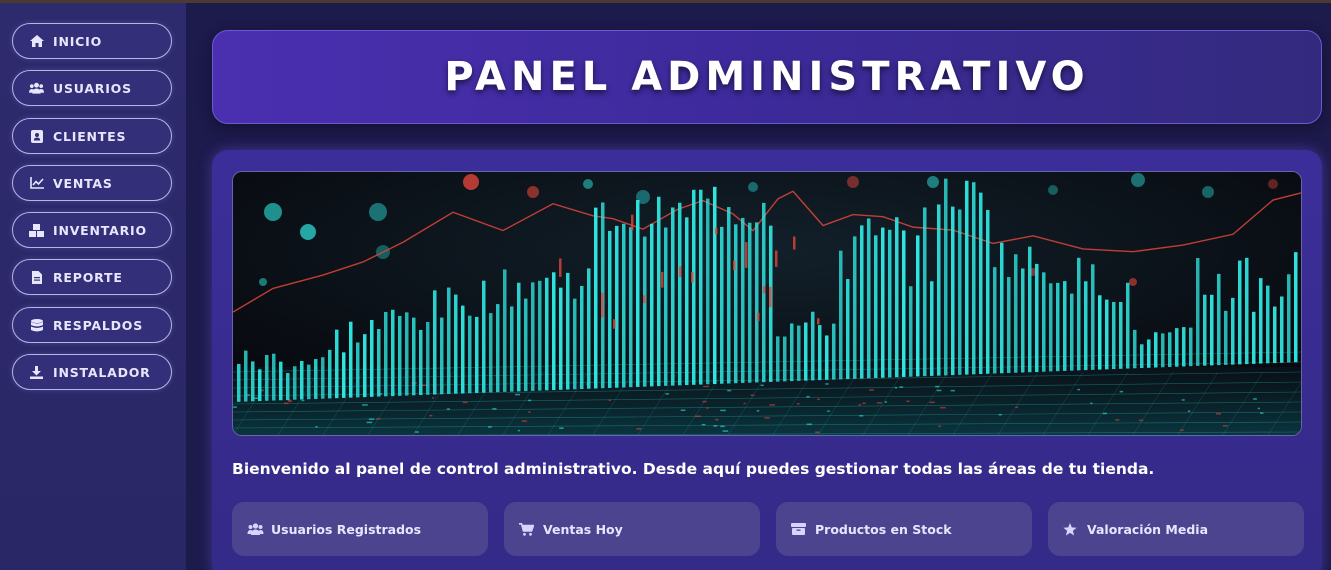 The height and width of the screenshot is (570, 1331). I want to click on star-icon, so click(1071, 529).